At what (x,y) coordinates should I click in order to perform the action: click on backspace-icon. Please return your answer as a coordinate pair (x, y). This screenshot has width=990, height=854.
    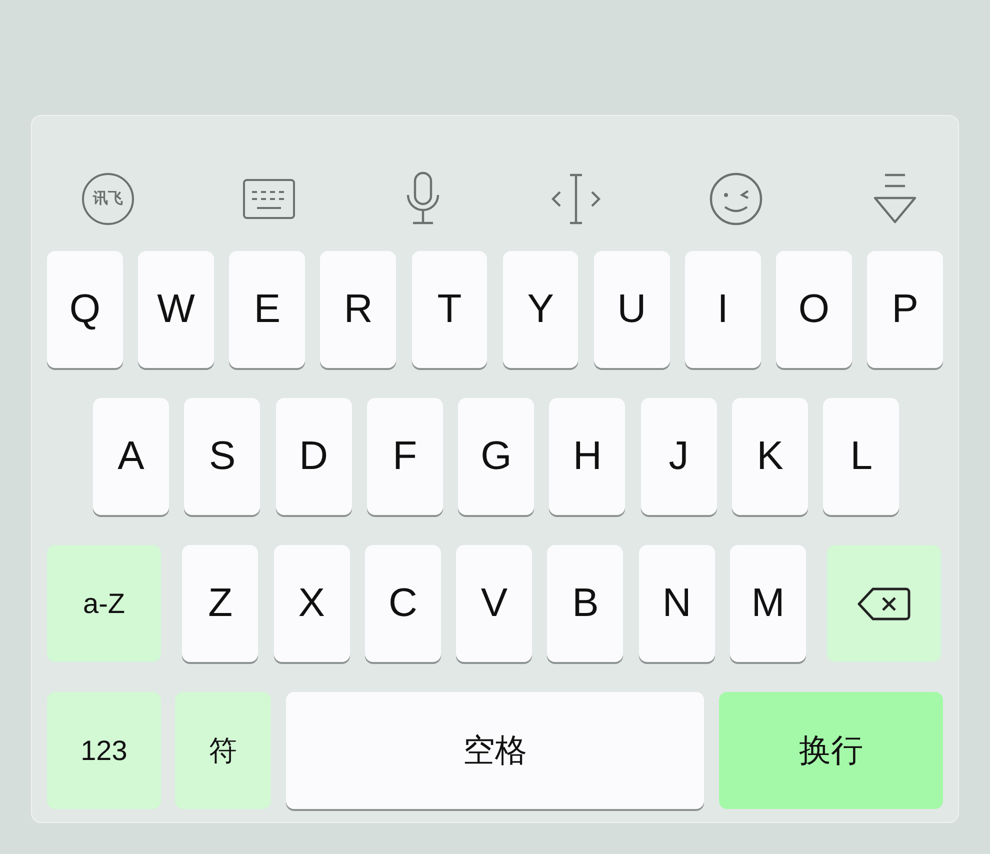
    Looking at the image, I should click on (884, 604).